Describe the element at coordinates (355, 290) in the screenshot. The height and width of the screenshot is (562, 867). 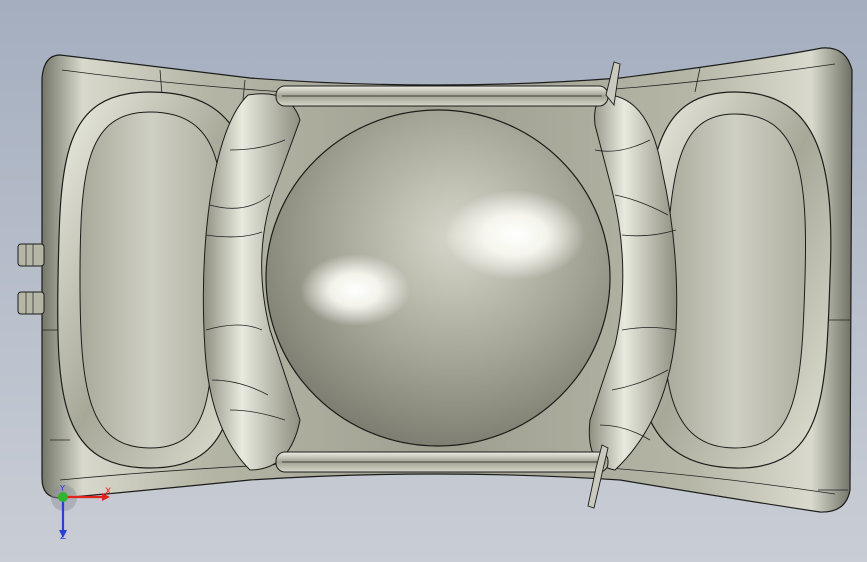
I see `dome-highlight-left` at that location.